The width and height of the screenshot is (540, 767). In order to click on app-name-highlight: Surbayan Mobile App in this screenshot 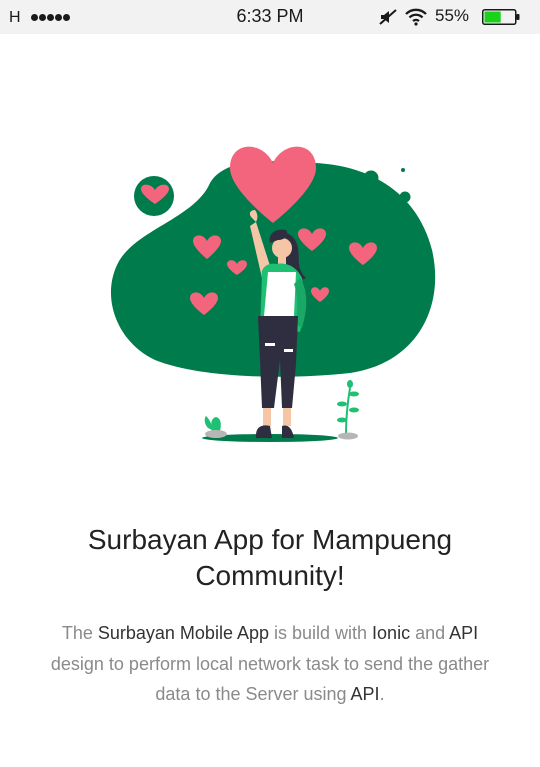, I will do `click(183, 633)`.